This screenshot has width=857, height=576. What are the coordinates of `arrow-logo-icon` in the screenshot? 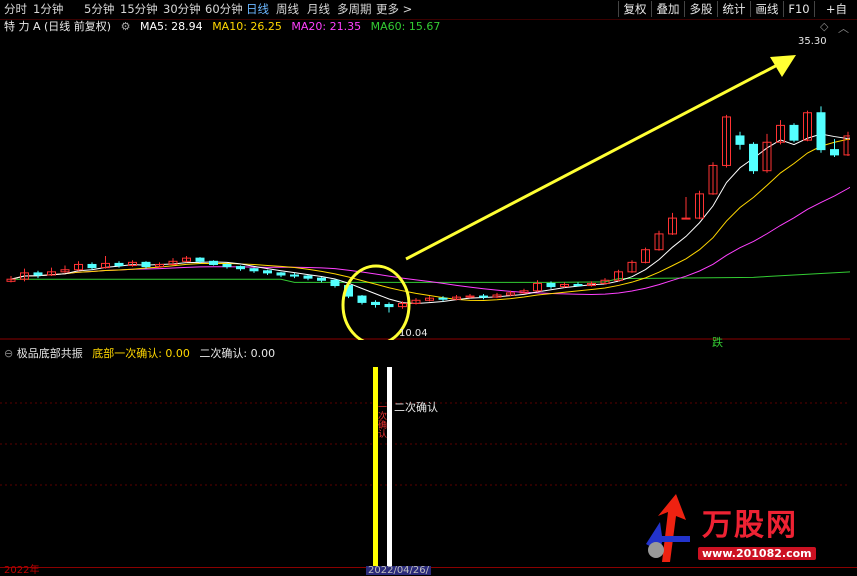 It's located at (668, 528).